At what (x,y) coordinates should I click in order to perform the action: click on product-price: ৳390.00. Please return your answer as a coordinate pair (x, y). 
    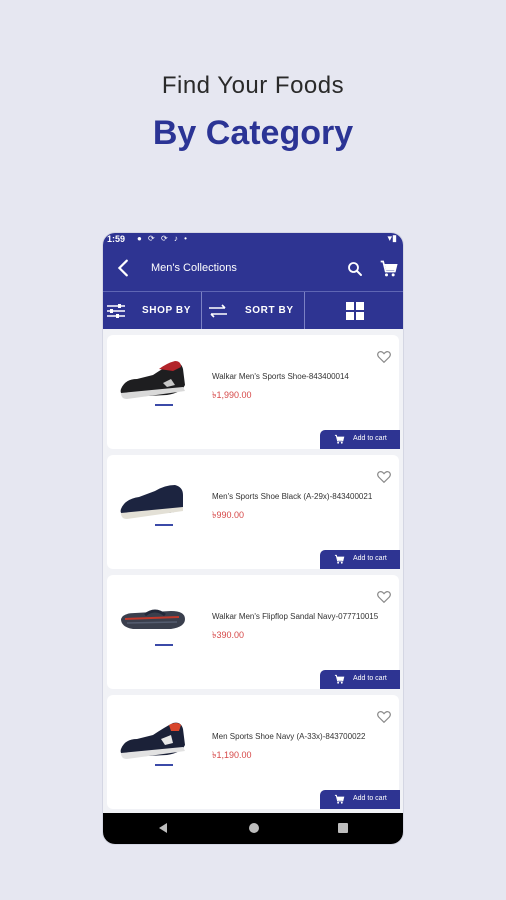
    Looking at the image, I should click on (228, 635).